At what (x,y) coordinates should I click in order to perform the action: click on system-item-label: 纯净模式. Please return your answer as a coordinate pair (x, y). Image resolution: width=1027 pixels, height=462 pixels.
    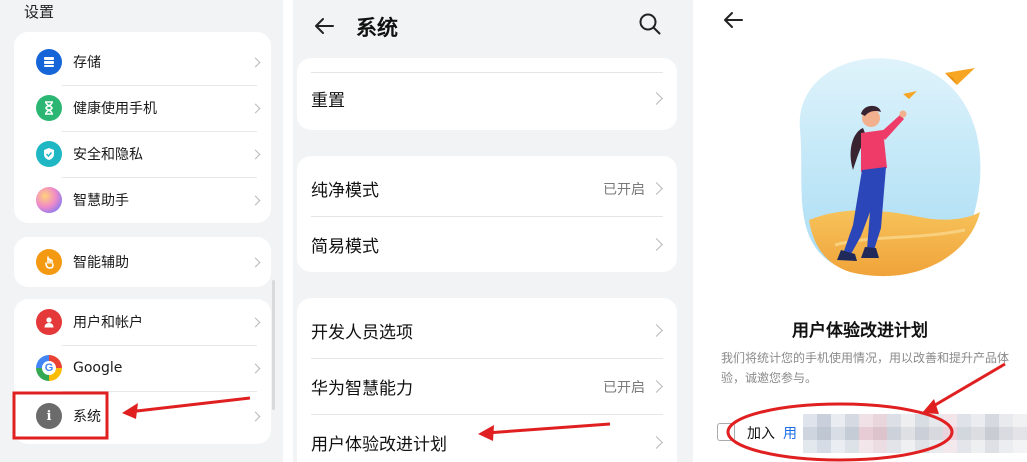
    Looking at the image, I should click on (345, 191).